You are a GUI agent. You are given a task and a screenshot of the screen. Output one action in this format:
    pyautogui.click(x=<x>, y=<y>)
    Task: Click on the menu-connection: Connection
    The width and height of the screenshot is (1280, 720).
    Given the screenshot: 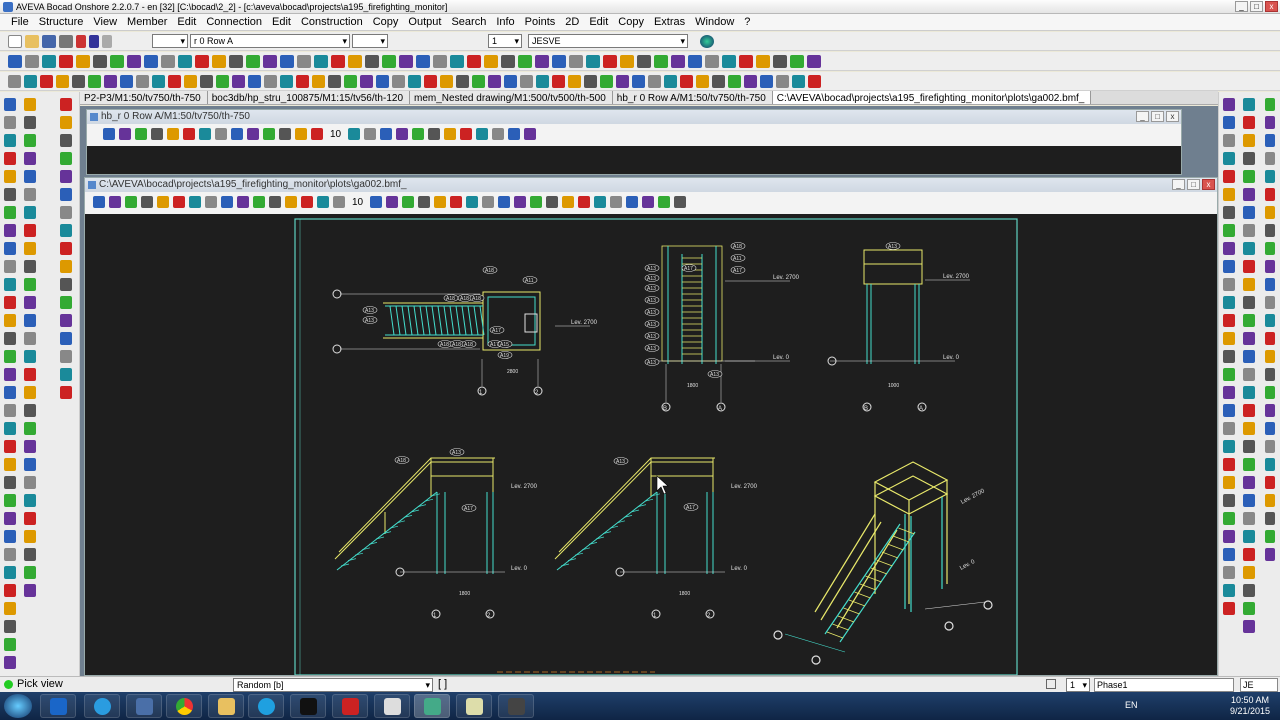 What is the action you would take?
    pyautogui.click(x=234, y=22)
    